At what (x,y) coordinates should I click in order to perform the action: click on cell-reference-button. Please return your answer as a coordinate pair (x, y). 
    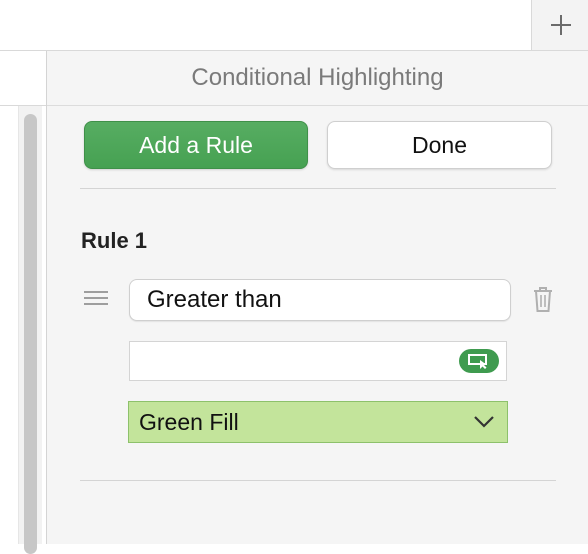
    Looking at the image, I should click on (479, 361).